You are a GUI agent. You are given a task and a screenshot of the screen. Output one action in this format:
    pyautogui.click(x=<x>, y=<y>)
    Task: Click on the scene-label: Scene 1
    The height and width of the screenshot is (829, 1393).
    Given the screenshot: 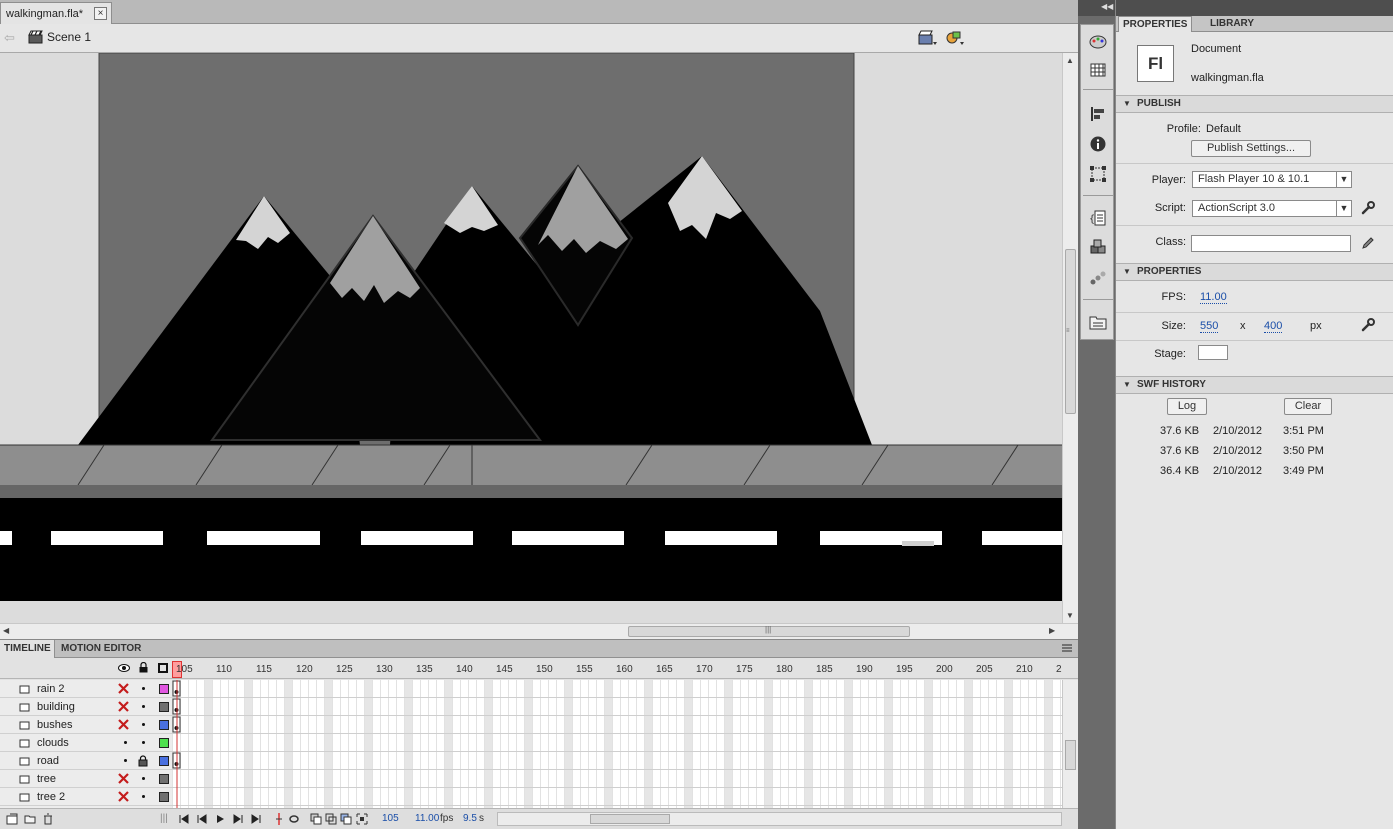 What is the action you would take?
    pyautogui.click(x=69, y=37)
    